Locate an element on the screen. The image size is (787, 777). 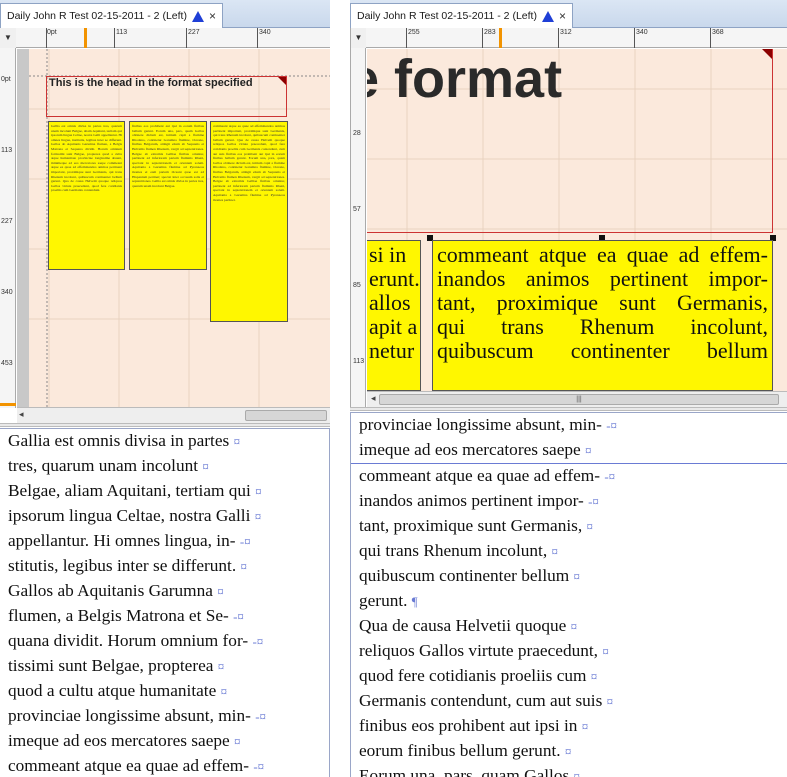
story-line: imeque ad eos mercatores saepe ¤ is located at coordinates (569, 450).